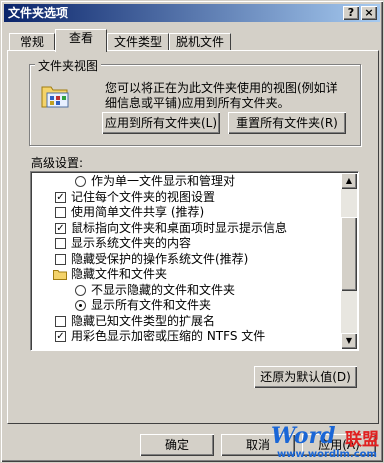  I want to click on advanced-setting-row: ✓ 鼠标指向文件夹和桌面项时显示提示信息, so click(187, 229).